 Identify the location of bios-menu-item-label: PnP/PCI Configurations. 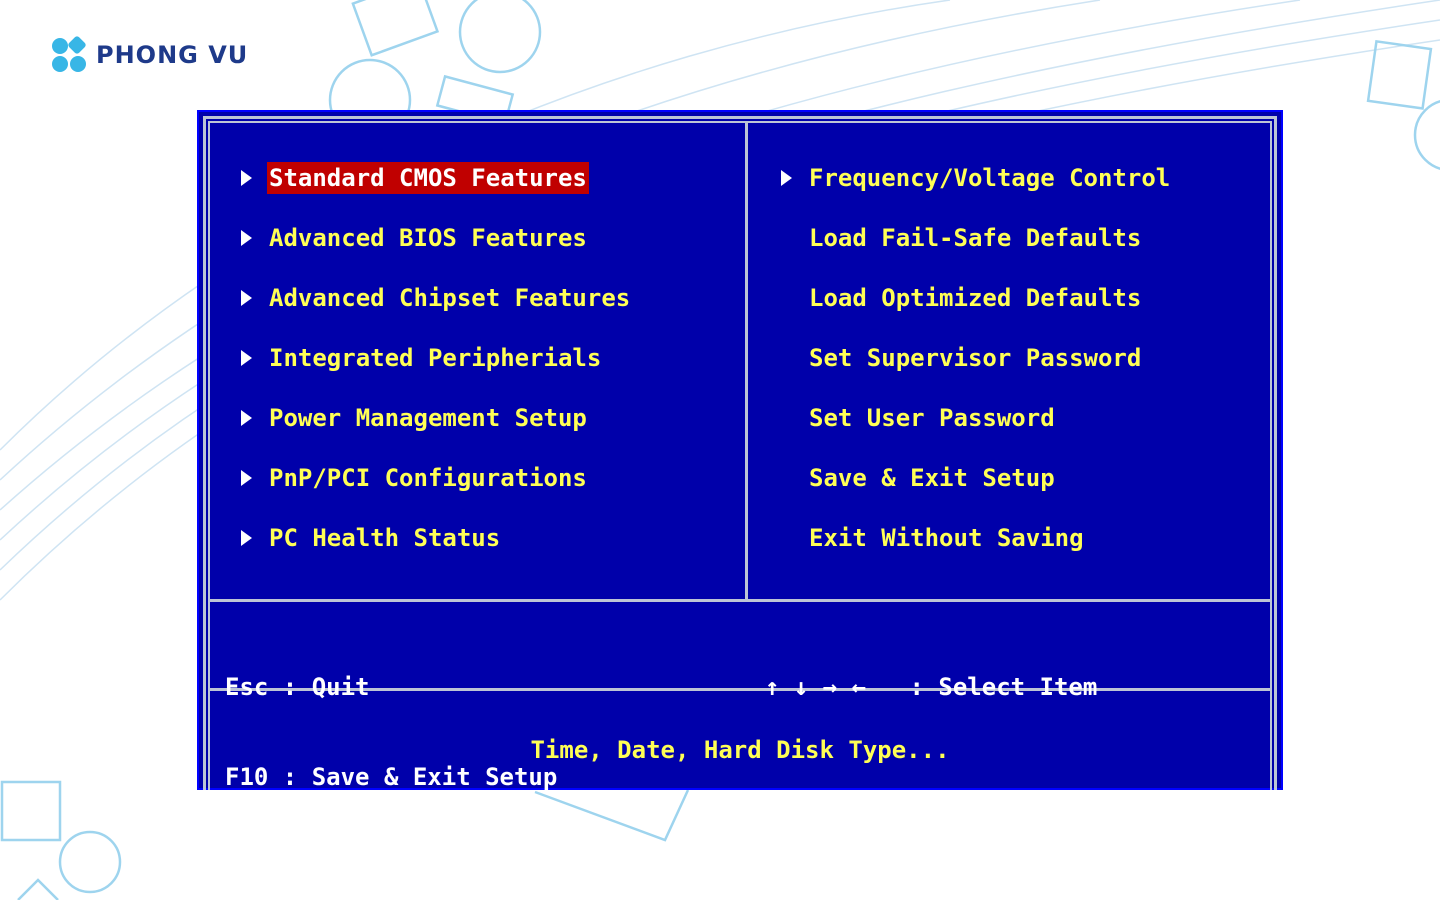
(428, 478).